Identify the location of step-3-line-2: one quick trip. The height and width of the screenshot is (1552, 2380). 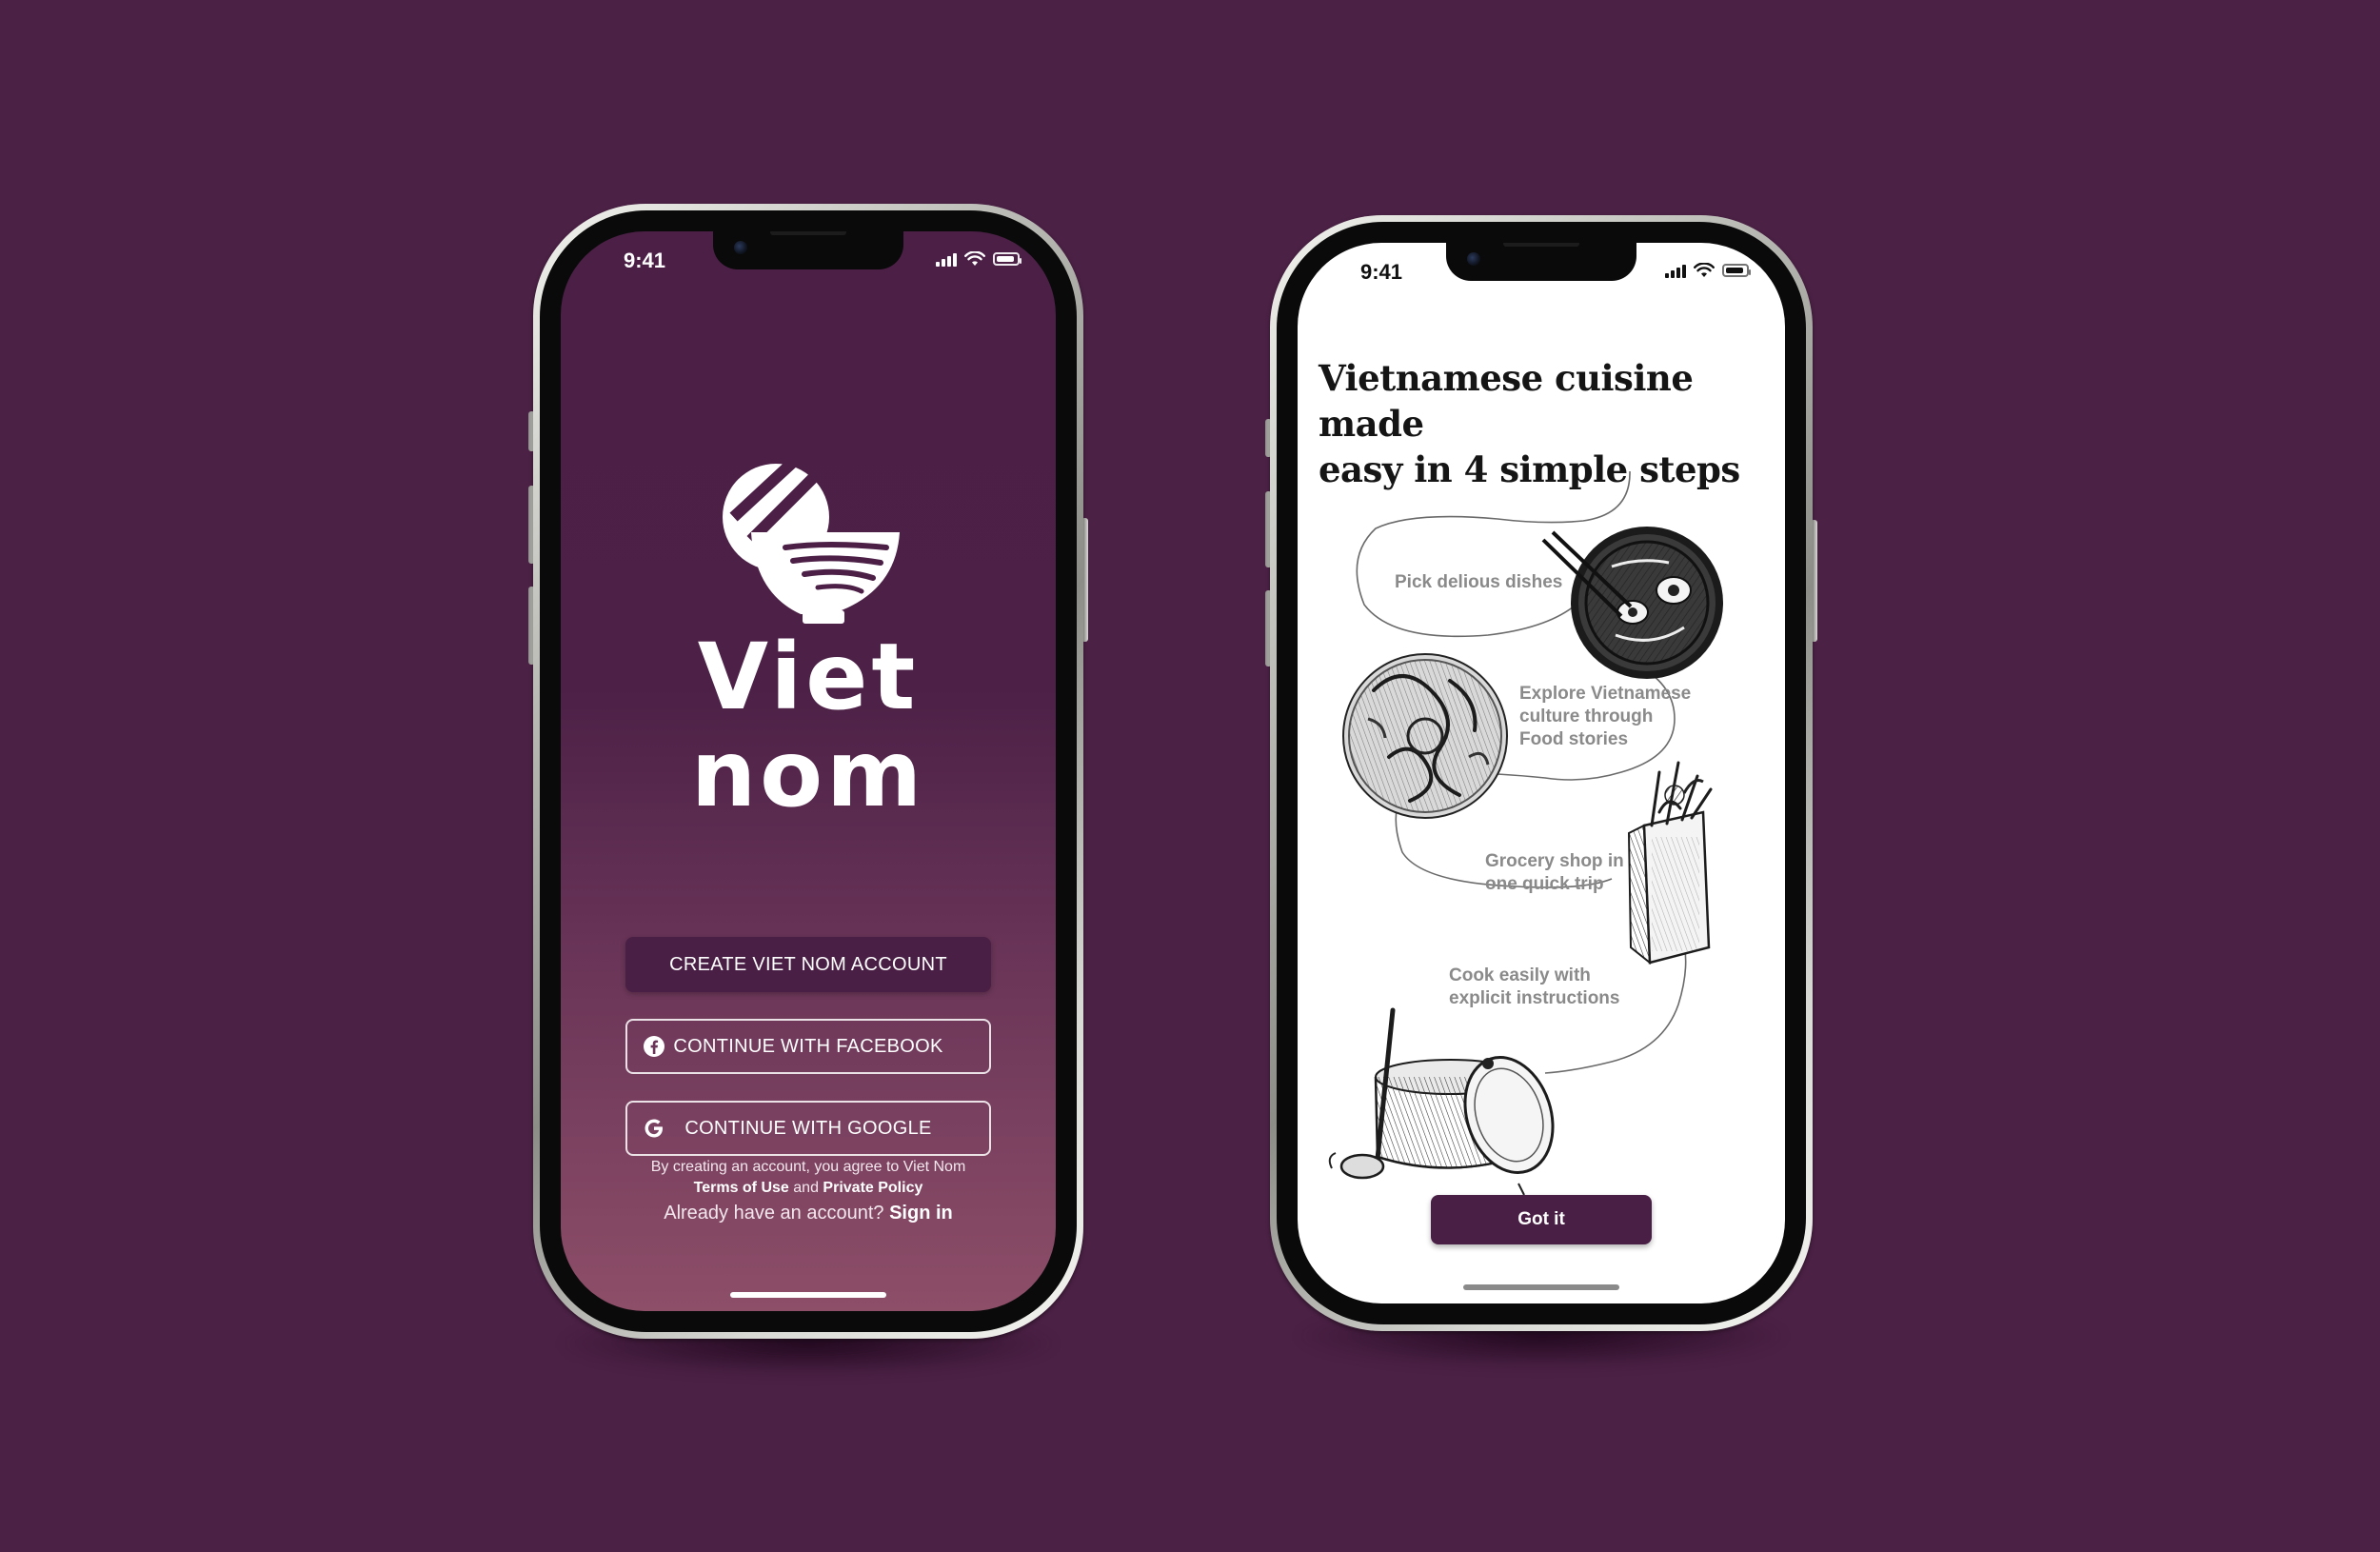
(1544, 884).